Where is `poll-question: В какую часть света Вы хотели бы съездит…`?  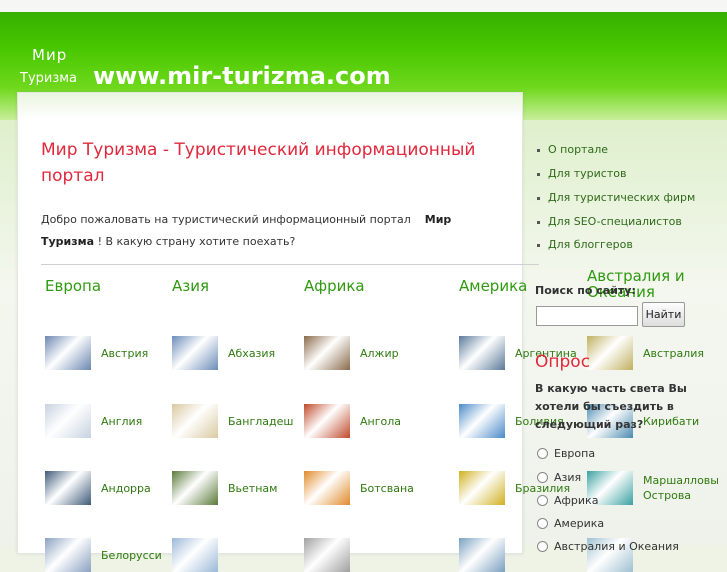
poll-question: В какую часть света Вы хотели бы съездит… is located at coordinates (611, 406).